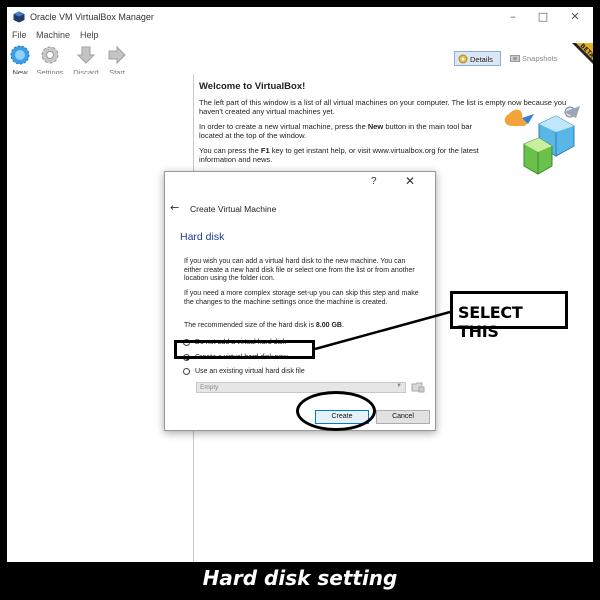 Image resolution: width=600 pixels, height=600 pixels. I want to click on annotation-callout-text: SELECT THIS, so click(490, 322).